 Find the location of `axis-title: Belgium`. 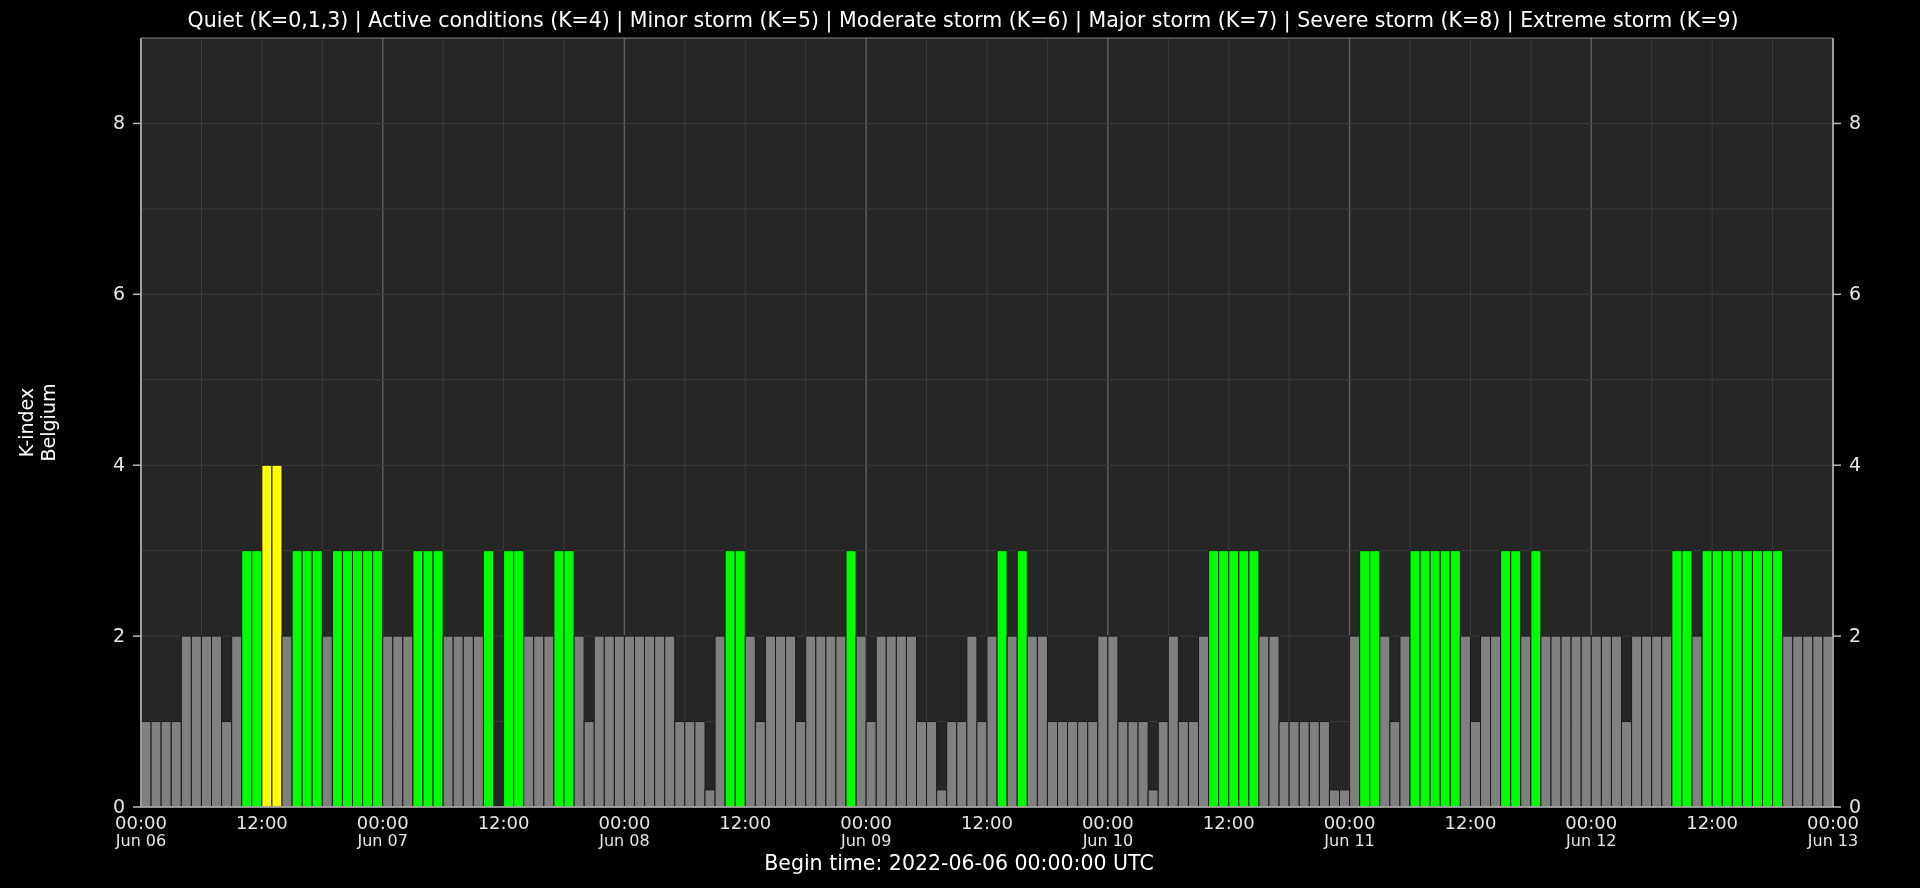

axis-title: Belgium is located at coordinates (48, 422).